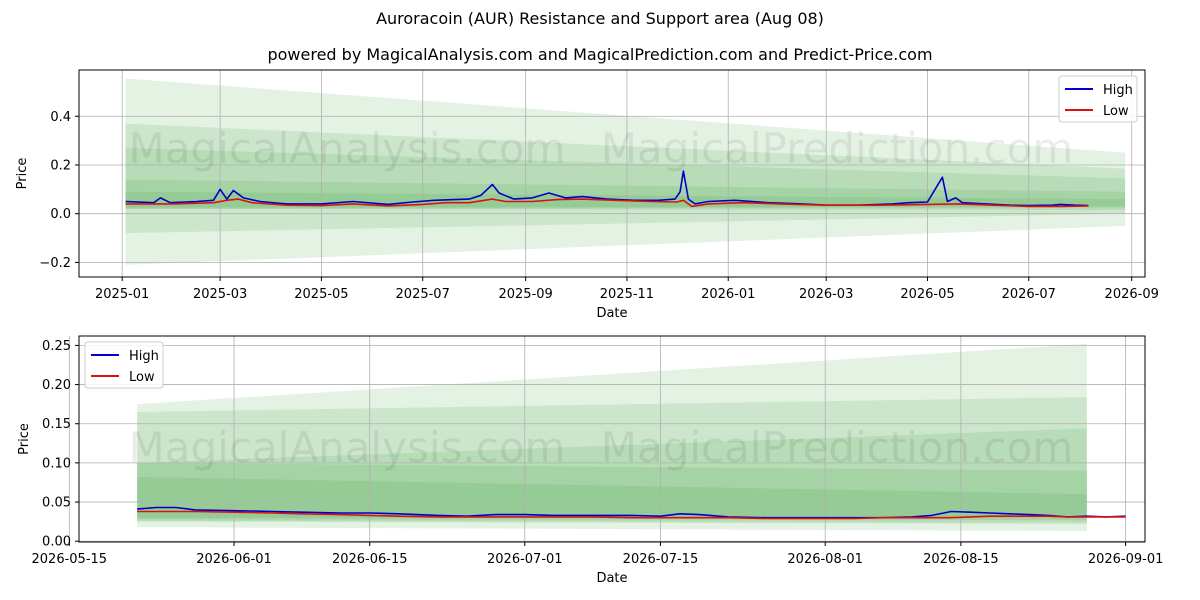  Describe the element at coordinates (60, 117) in the screenshot. I see `y-tick-label: 0.4` at that location.